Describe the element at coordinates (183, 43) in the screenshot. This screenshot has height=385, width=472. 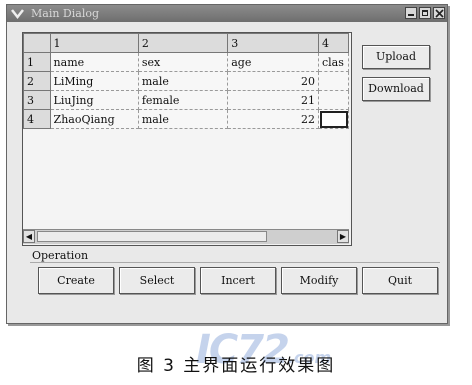
I see `column-header: 2` at that location.